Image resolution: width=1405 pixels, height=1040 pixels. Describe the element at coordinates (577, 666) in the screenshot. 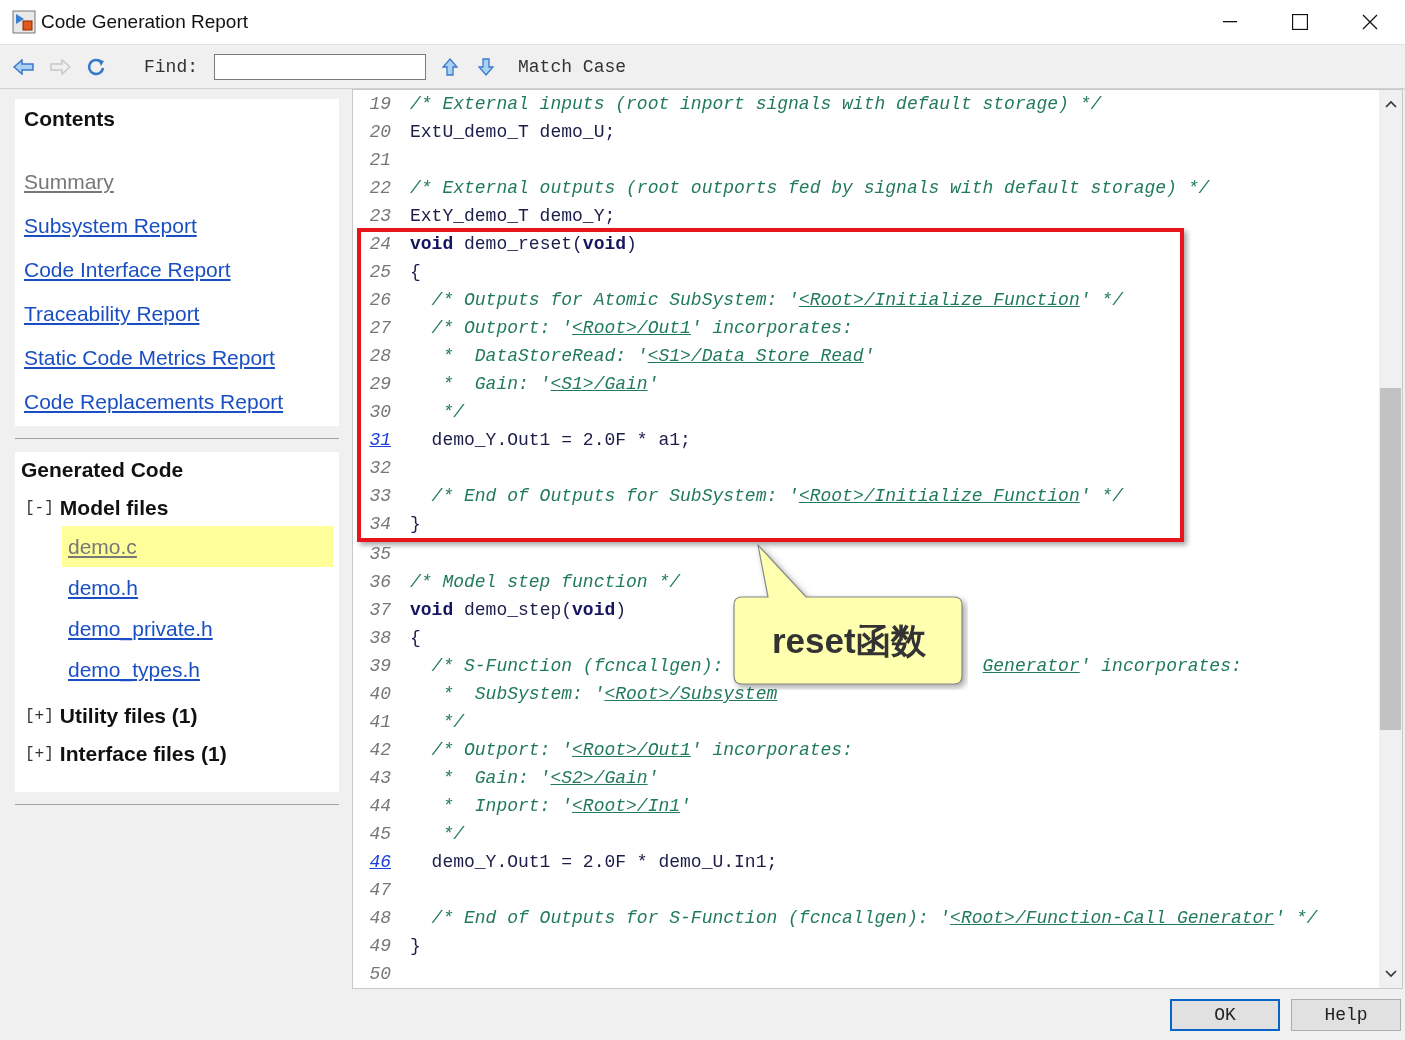

I see `code-text: /* S-Function (fcncallgen):` at that location.